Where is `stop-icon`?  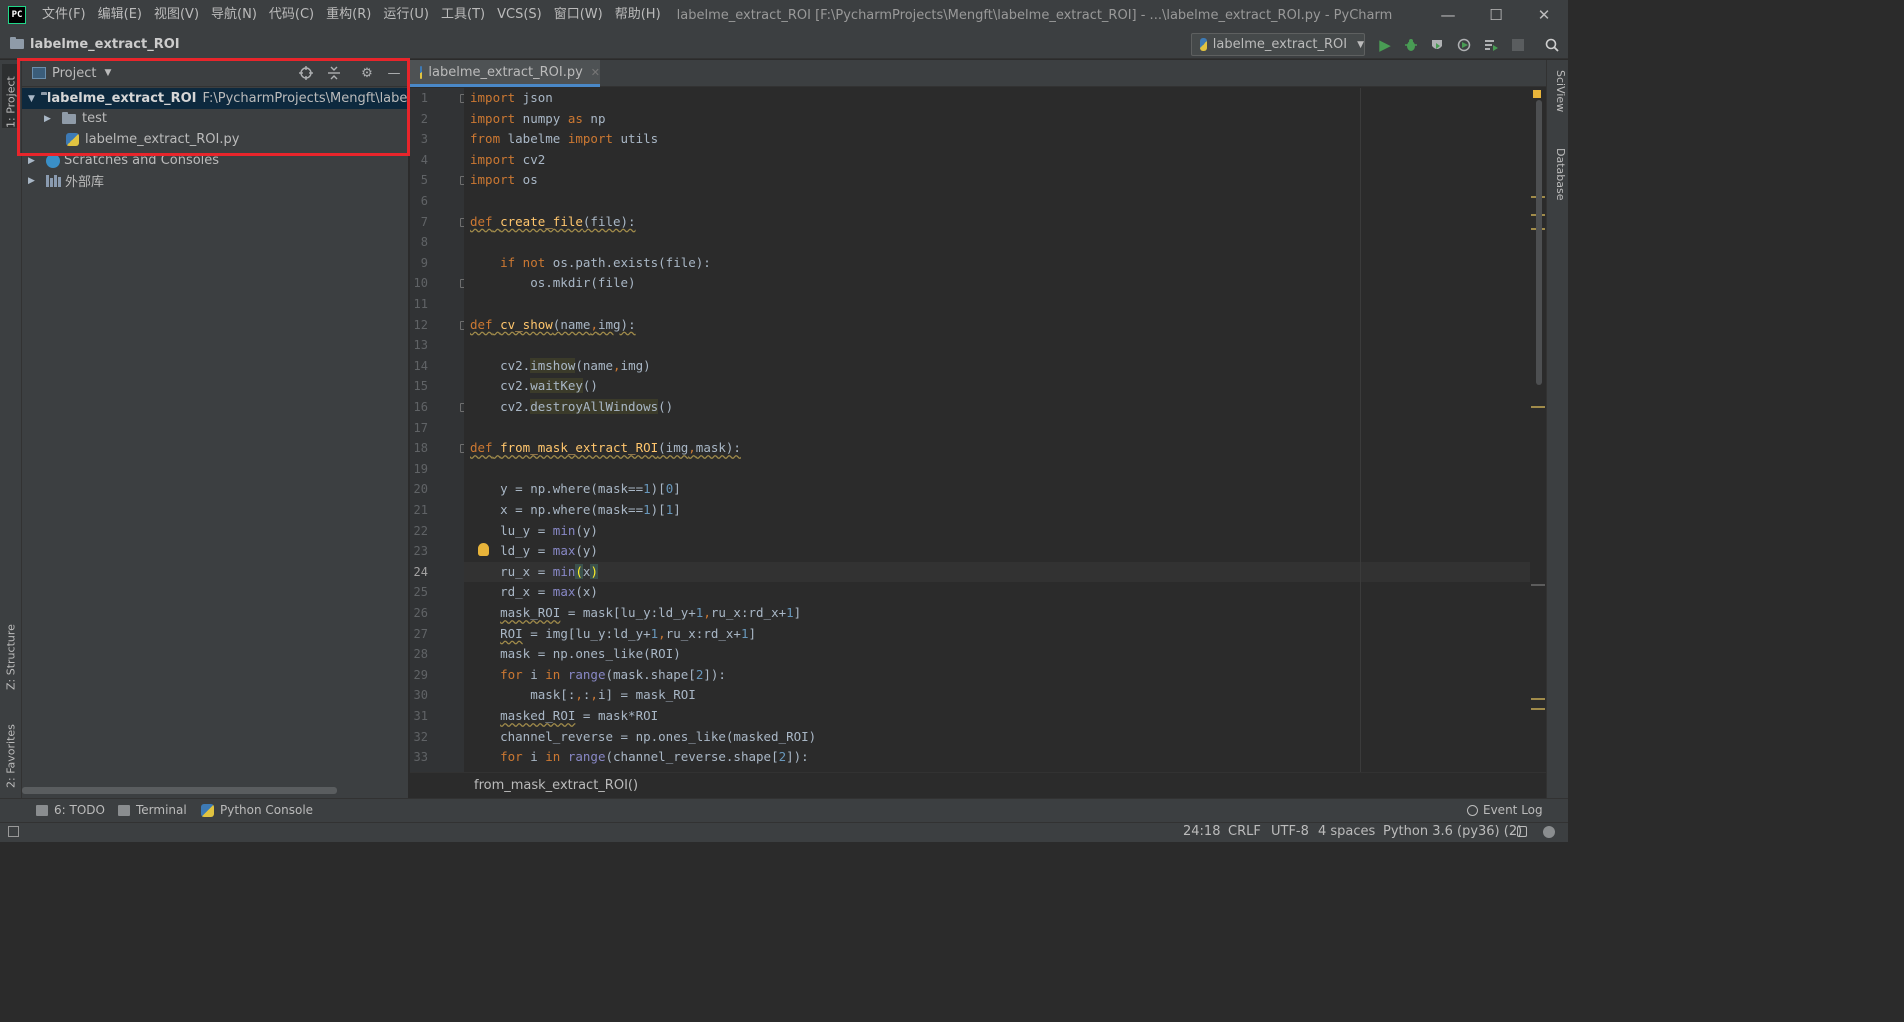
stop-icon is located at coordinates (1518, 45).